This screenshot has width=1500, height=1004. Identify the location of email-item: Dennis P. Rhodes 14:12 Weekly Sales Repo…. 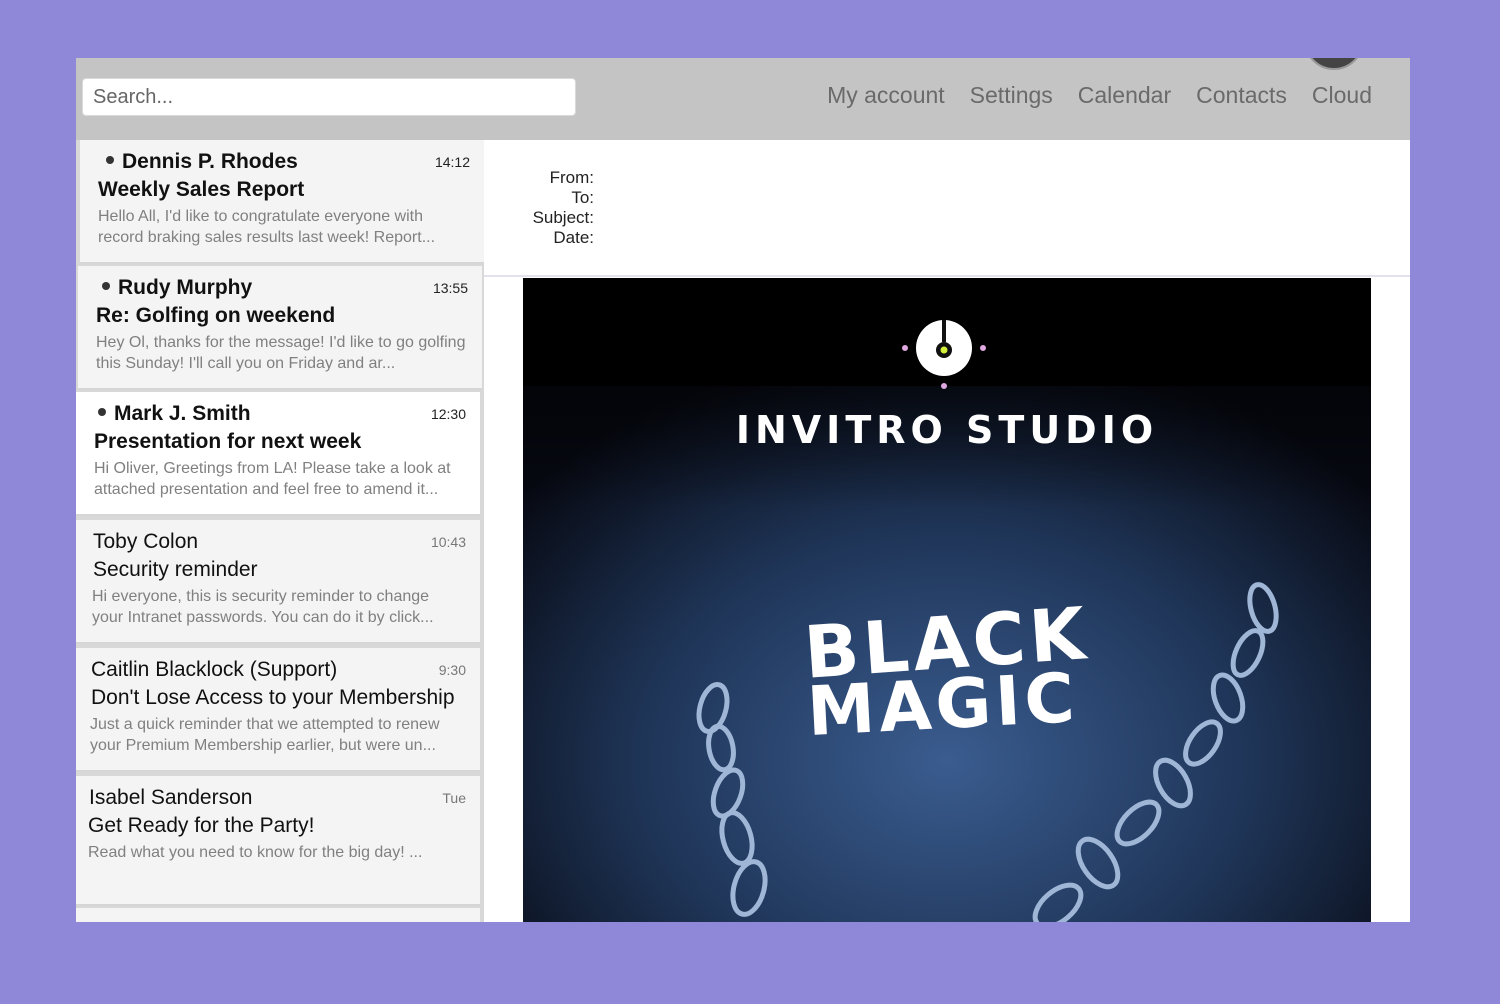
(282, 202).